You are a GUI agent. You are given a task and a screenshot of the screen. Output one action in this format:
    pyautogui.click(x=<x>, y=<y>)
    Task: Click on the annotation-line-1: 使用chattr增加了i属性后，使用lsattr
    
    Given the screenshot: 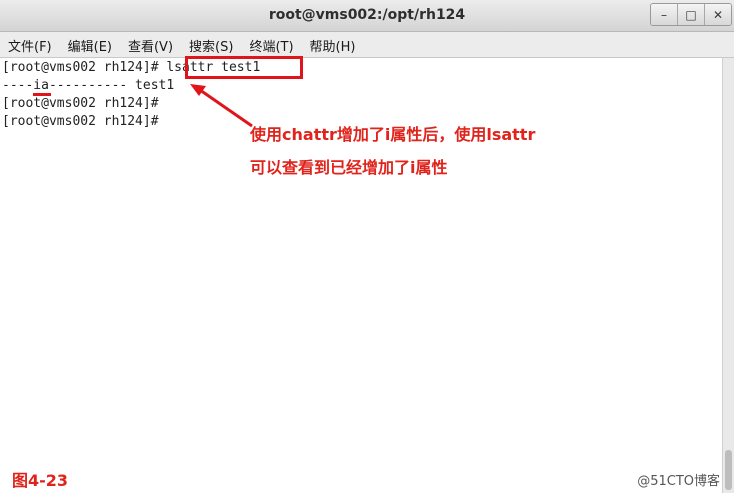 What is the action you would take?
    pyautogui.click(x=393, y=134)
    